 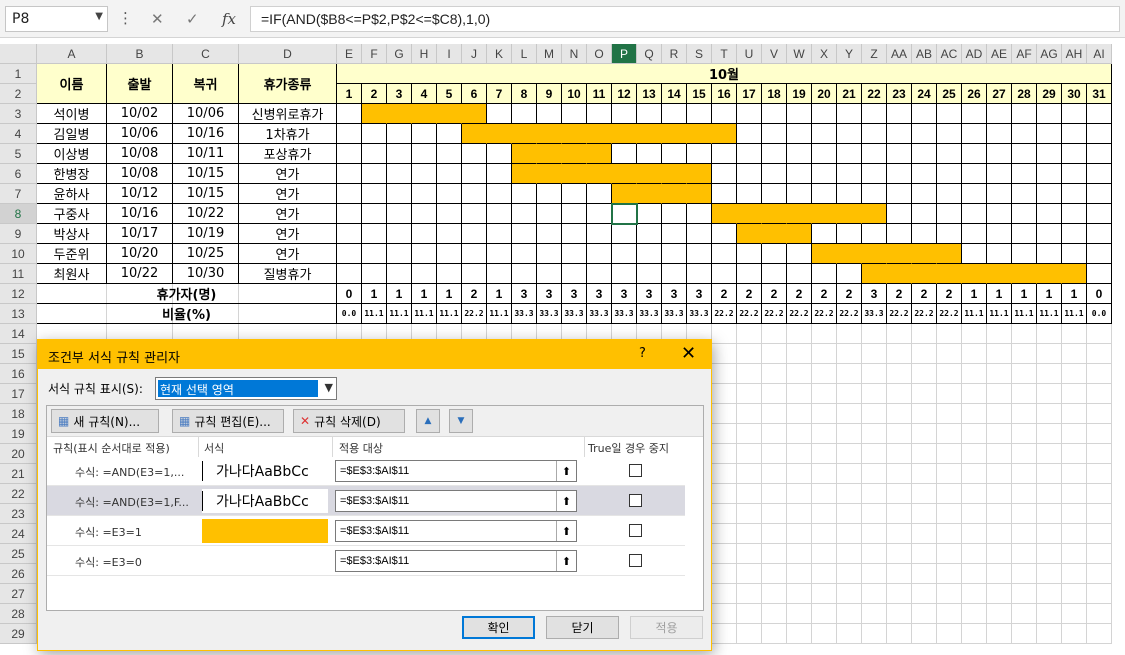 I want to click on move-up-button: ▲, so click(x=428, y=421).